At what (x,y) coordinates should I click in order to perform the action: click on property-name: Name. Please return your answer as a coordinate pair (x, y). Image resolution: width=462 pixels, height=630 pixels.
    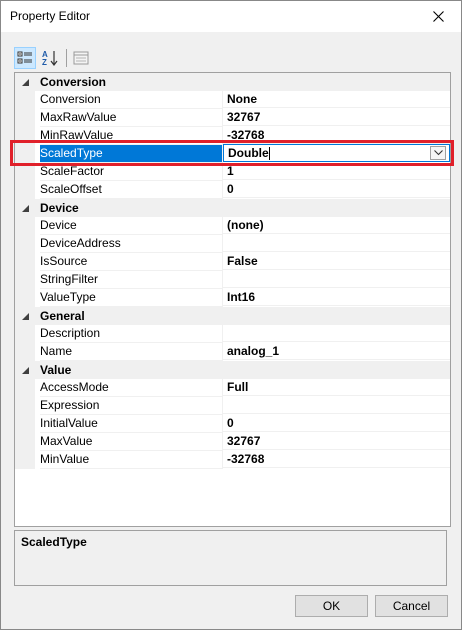
    Looking at the image, I should click on (131, 352).